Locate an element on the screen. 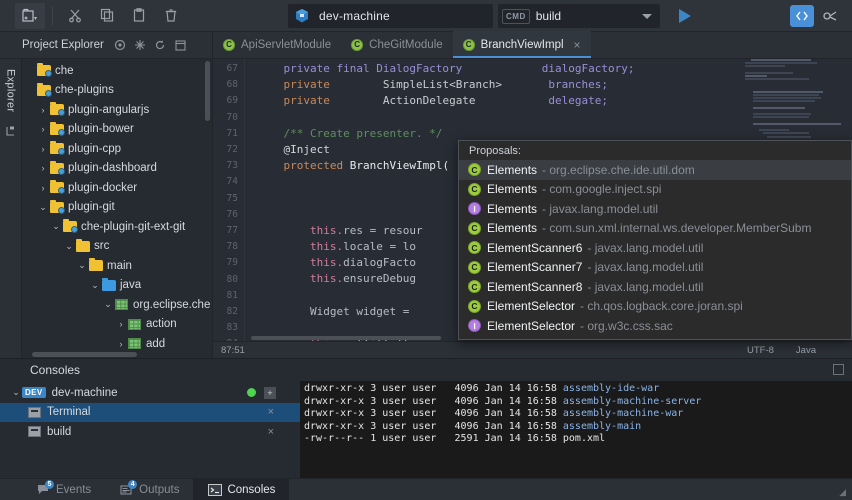 The width and height of the screenshot is (852, 500). structure-icon is located at coordinates (10, 133).